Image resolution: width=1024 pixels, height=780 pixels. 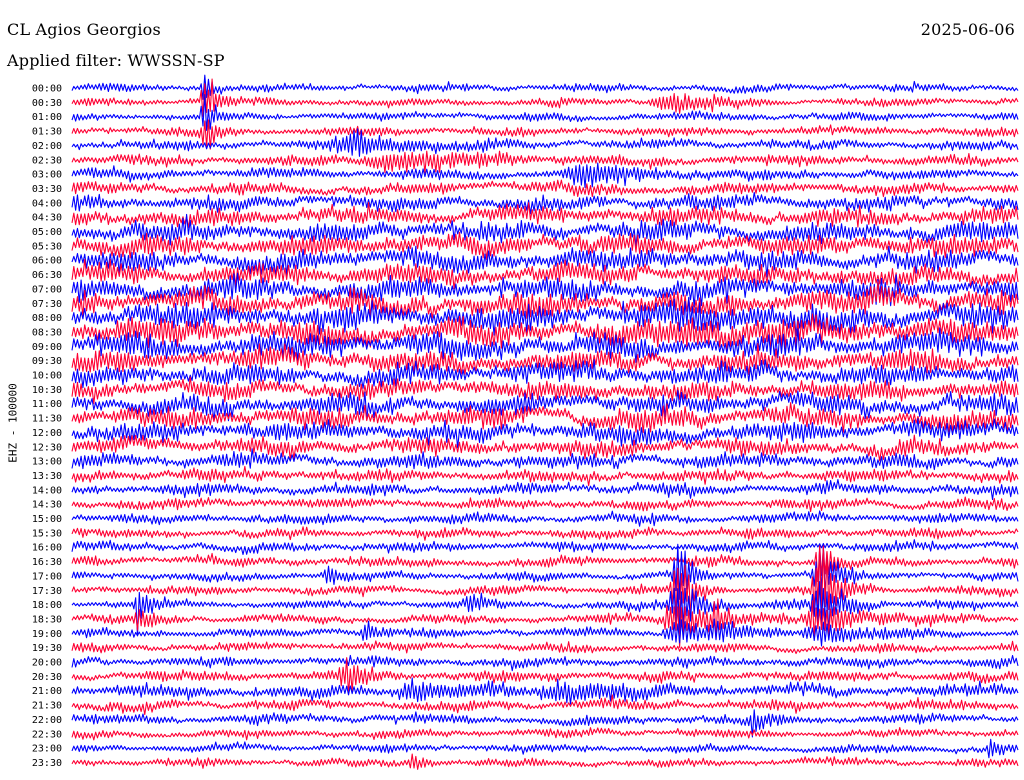 I want to click on time-tick-1330: 13:30, so click(x=47, y=476).